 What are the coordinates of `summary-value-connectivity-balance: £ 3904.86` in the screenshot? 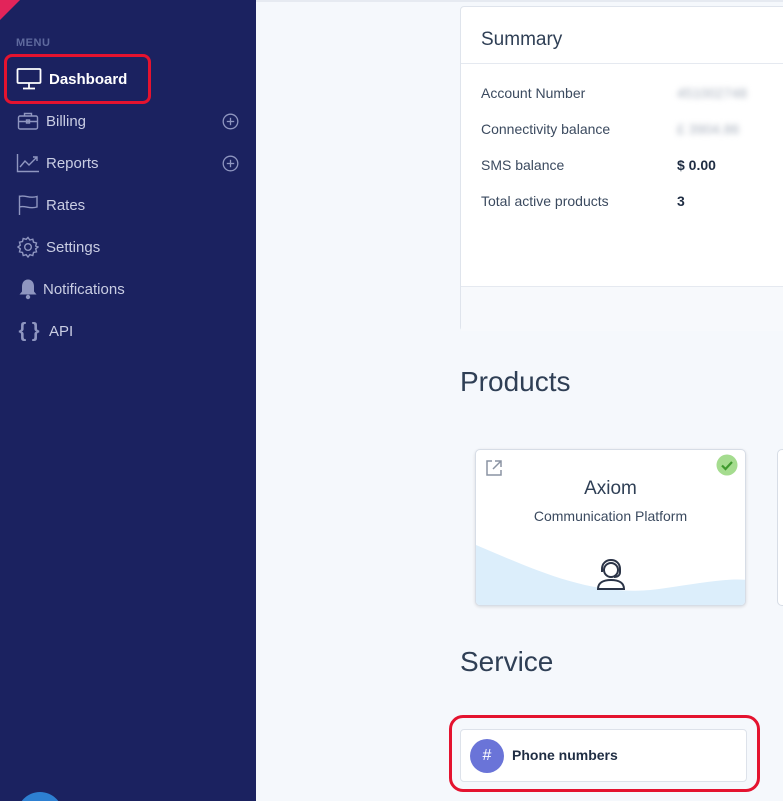 It's located at (708, 129).